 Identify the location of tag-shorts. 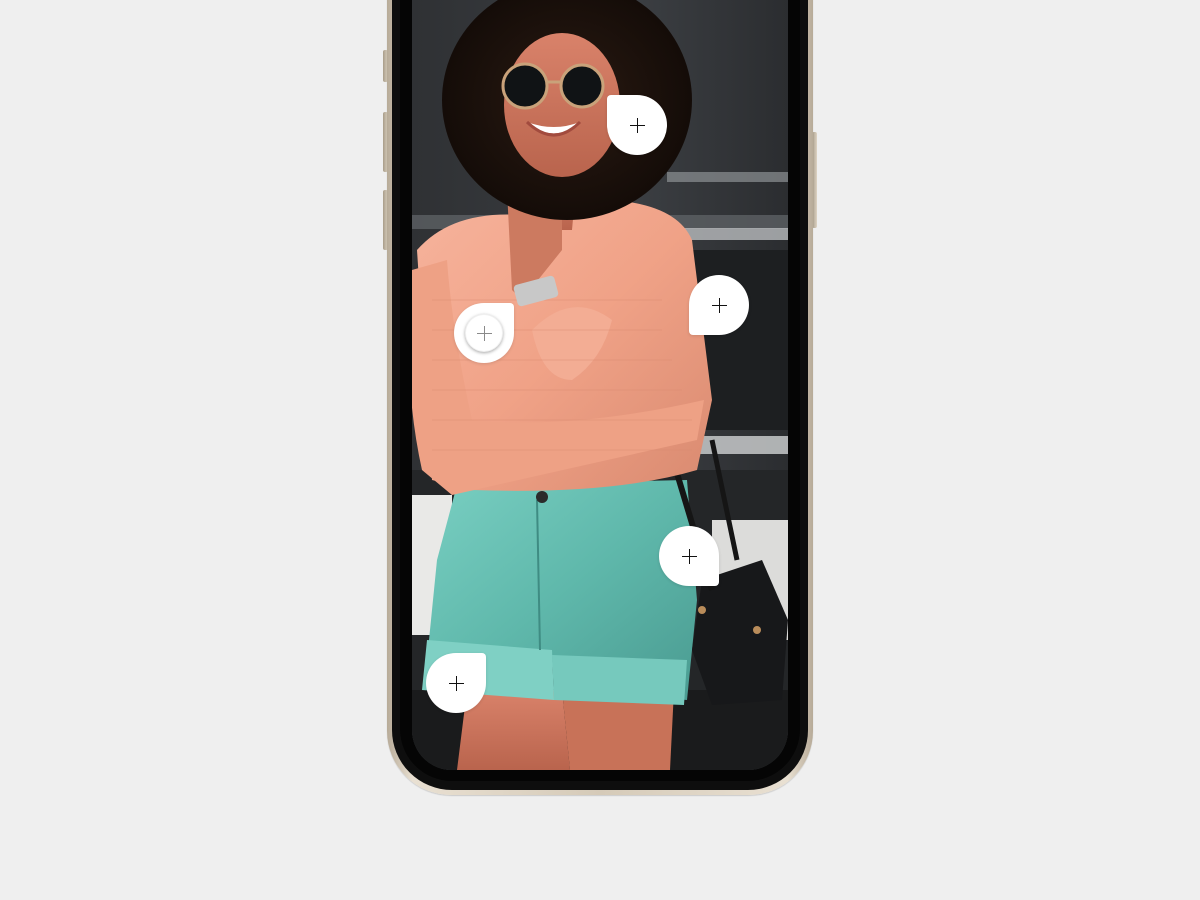
(456, 683).